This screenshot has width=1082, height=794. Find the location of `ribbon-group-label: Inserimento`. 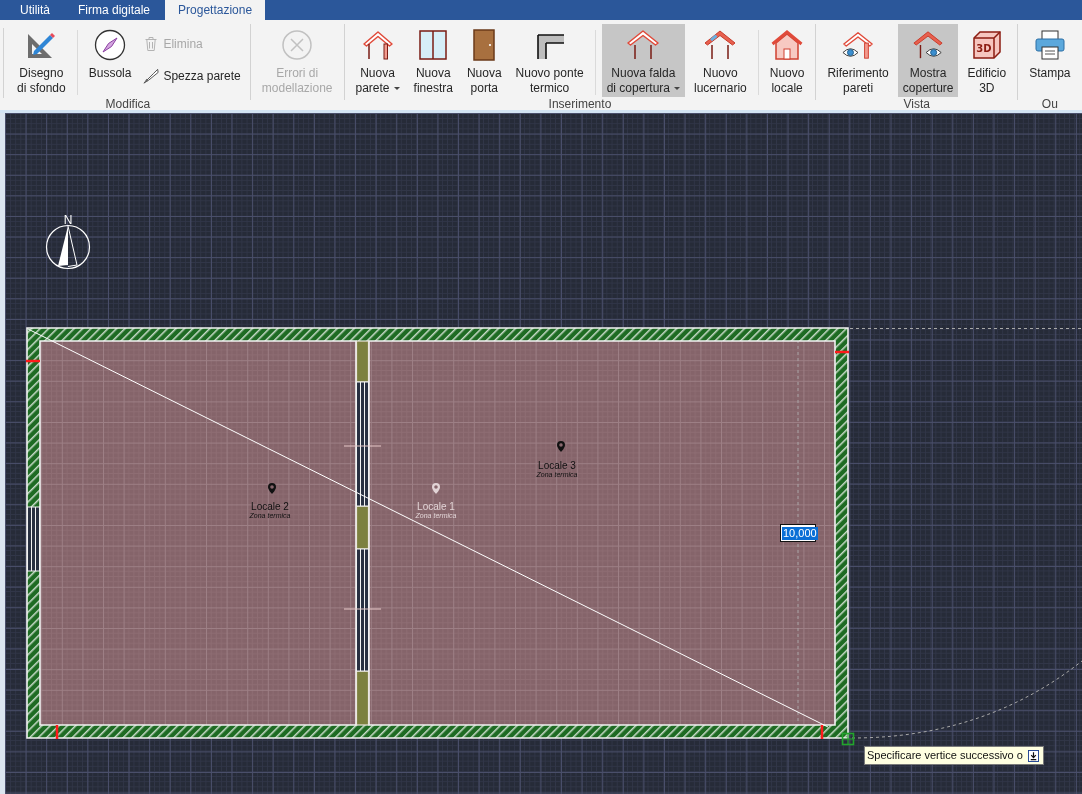

ribbon-group-label: Inserimento is located at coordinates (580, 103).